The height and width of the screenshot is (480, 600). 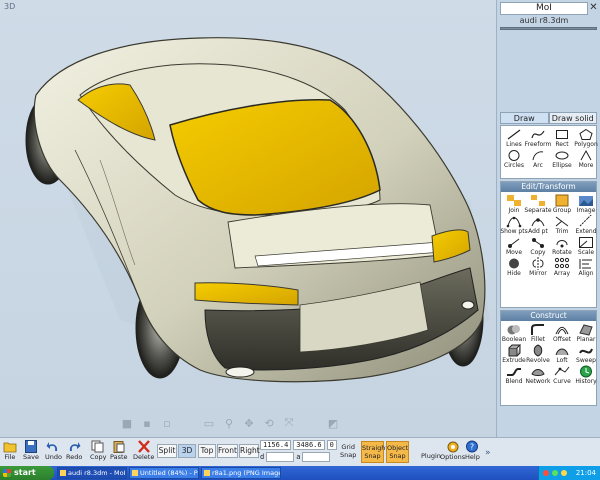 I want to click on angle-input, so click(x=316, y=457).